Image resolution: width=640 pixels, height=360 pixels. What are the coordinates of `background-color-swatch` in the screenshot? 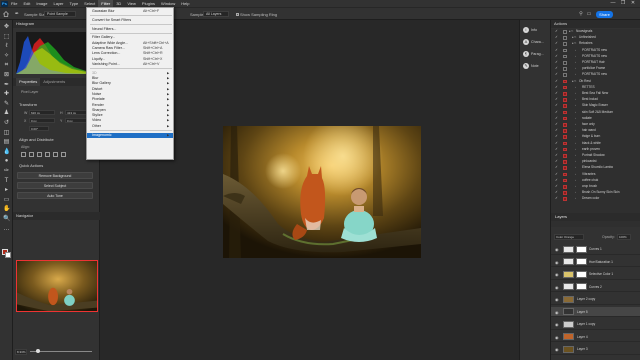 It's located at (8, 255).